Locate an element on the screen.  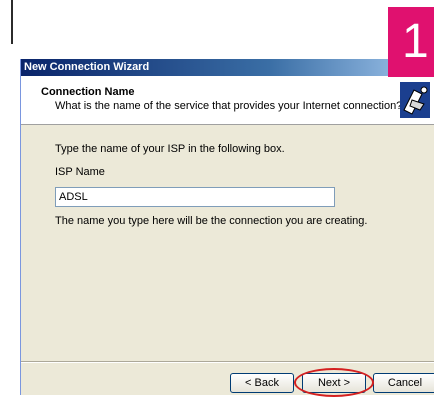
window-title: New Connection Wizard is located at coordinates (227, 67).